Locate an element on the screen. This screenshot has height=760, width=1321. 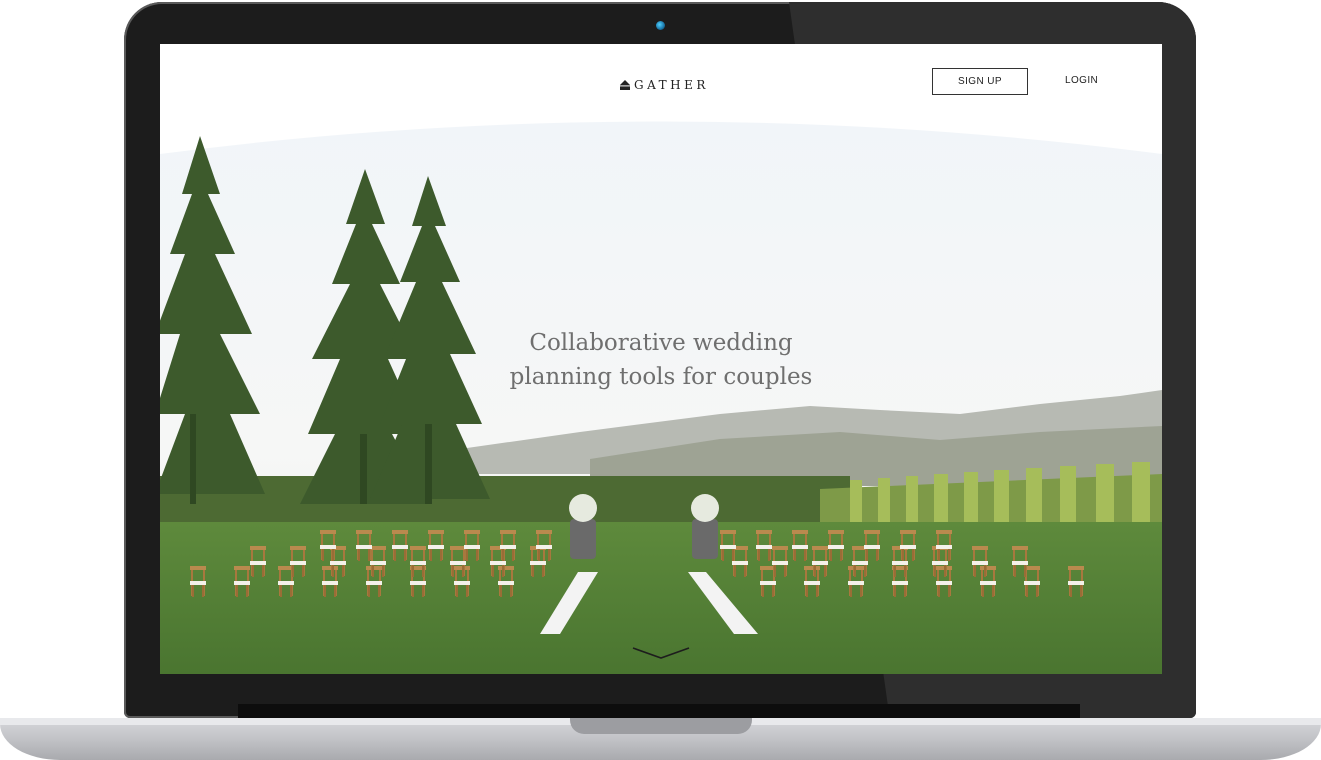
brand-logo: GATHER is located at coordinates (664, 85).